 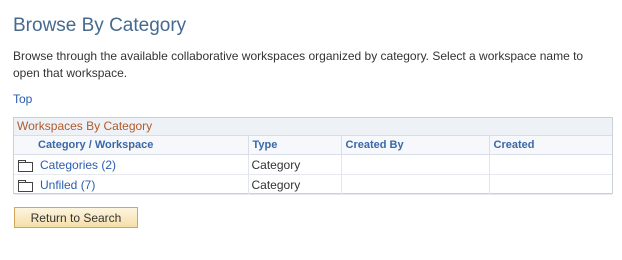 What do you see at coordinates (294, 145) in the screenshot?
I see `column-header-type: Type` at bounding box center [294, 145].